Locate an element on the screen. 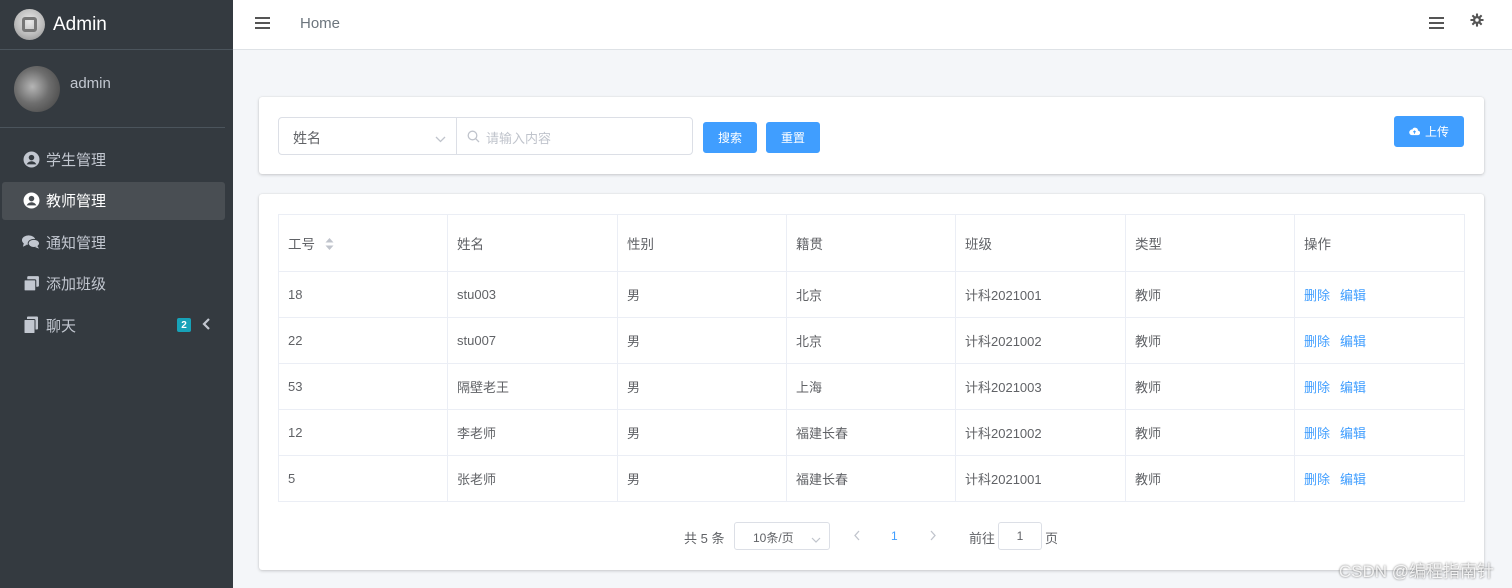  page-unit-label: 页 is located at coordinates (1052, 538).